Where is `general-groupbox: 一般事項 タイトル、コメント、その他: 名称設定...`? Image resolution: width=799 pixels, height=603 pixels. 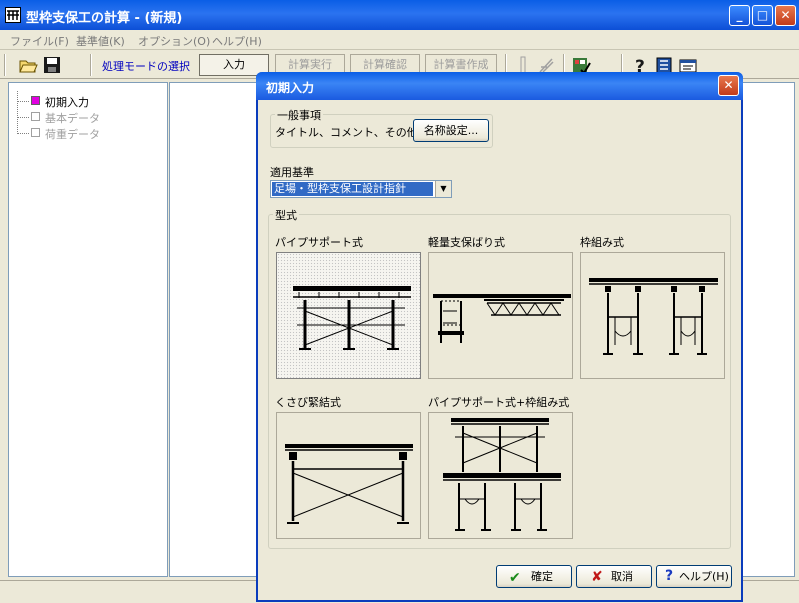
general-groupbox: 一般事項 タイトル、コメント、その他: 名称設定... is located at coordinates (381, 127).